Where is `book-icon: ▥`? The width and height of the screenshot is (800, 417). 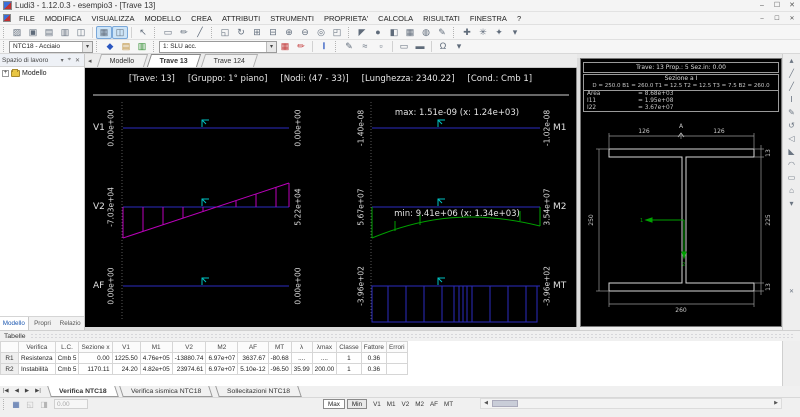
book-icon: ▥ is located at coordinates (142, 46).